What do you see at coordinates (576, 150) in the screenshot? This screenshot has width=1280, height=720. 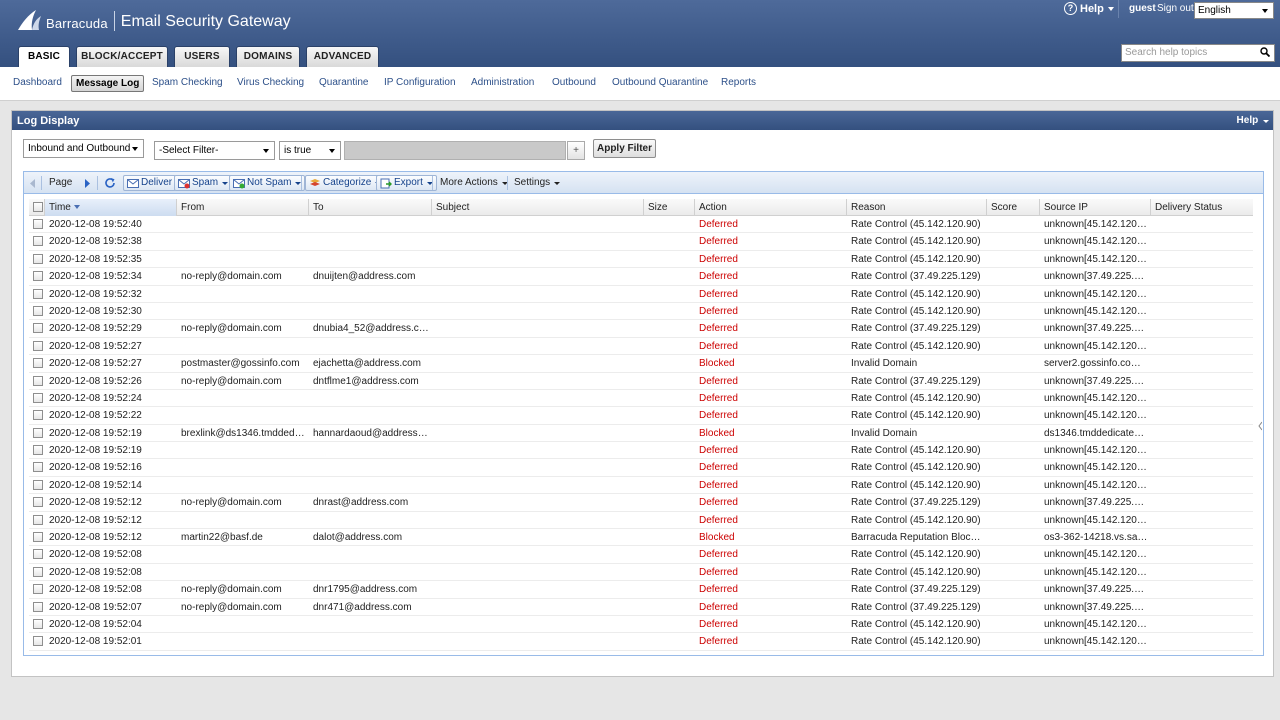 I see `add-filter-button: +` at bounding box center [576, 150].